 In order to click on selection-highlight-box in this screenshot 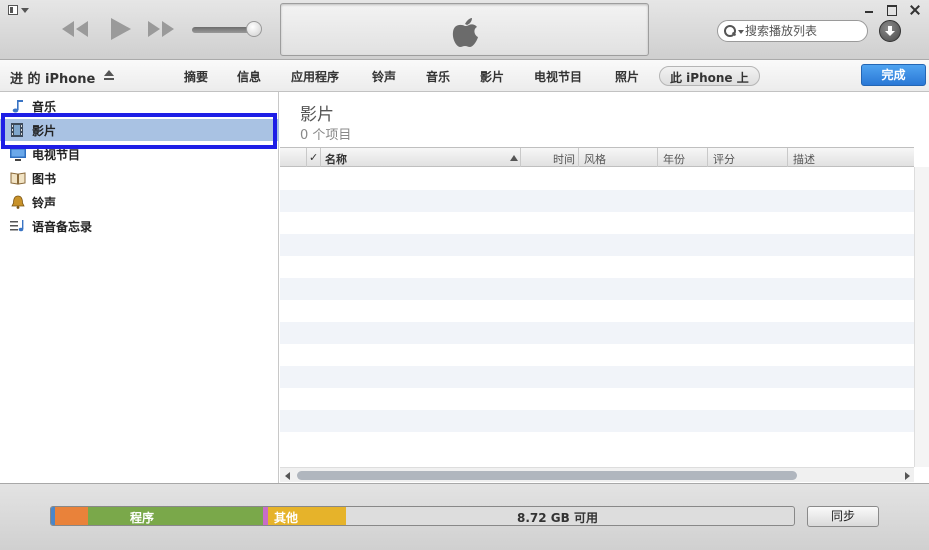, I will do `click(139, 131)`.